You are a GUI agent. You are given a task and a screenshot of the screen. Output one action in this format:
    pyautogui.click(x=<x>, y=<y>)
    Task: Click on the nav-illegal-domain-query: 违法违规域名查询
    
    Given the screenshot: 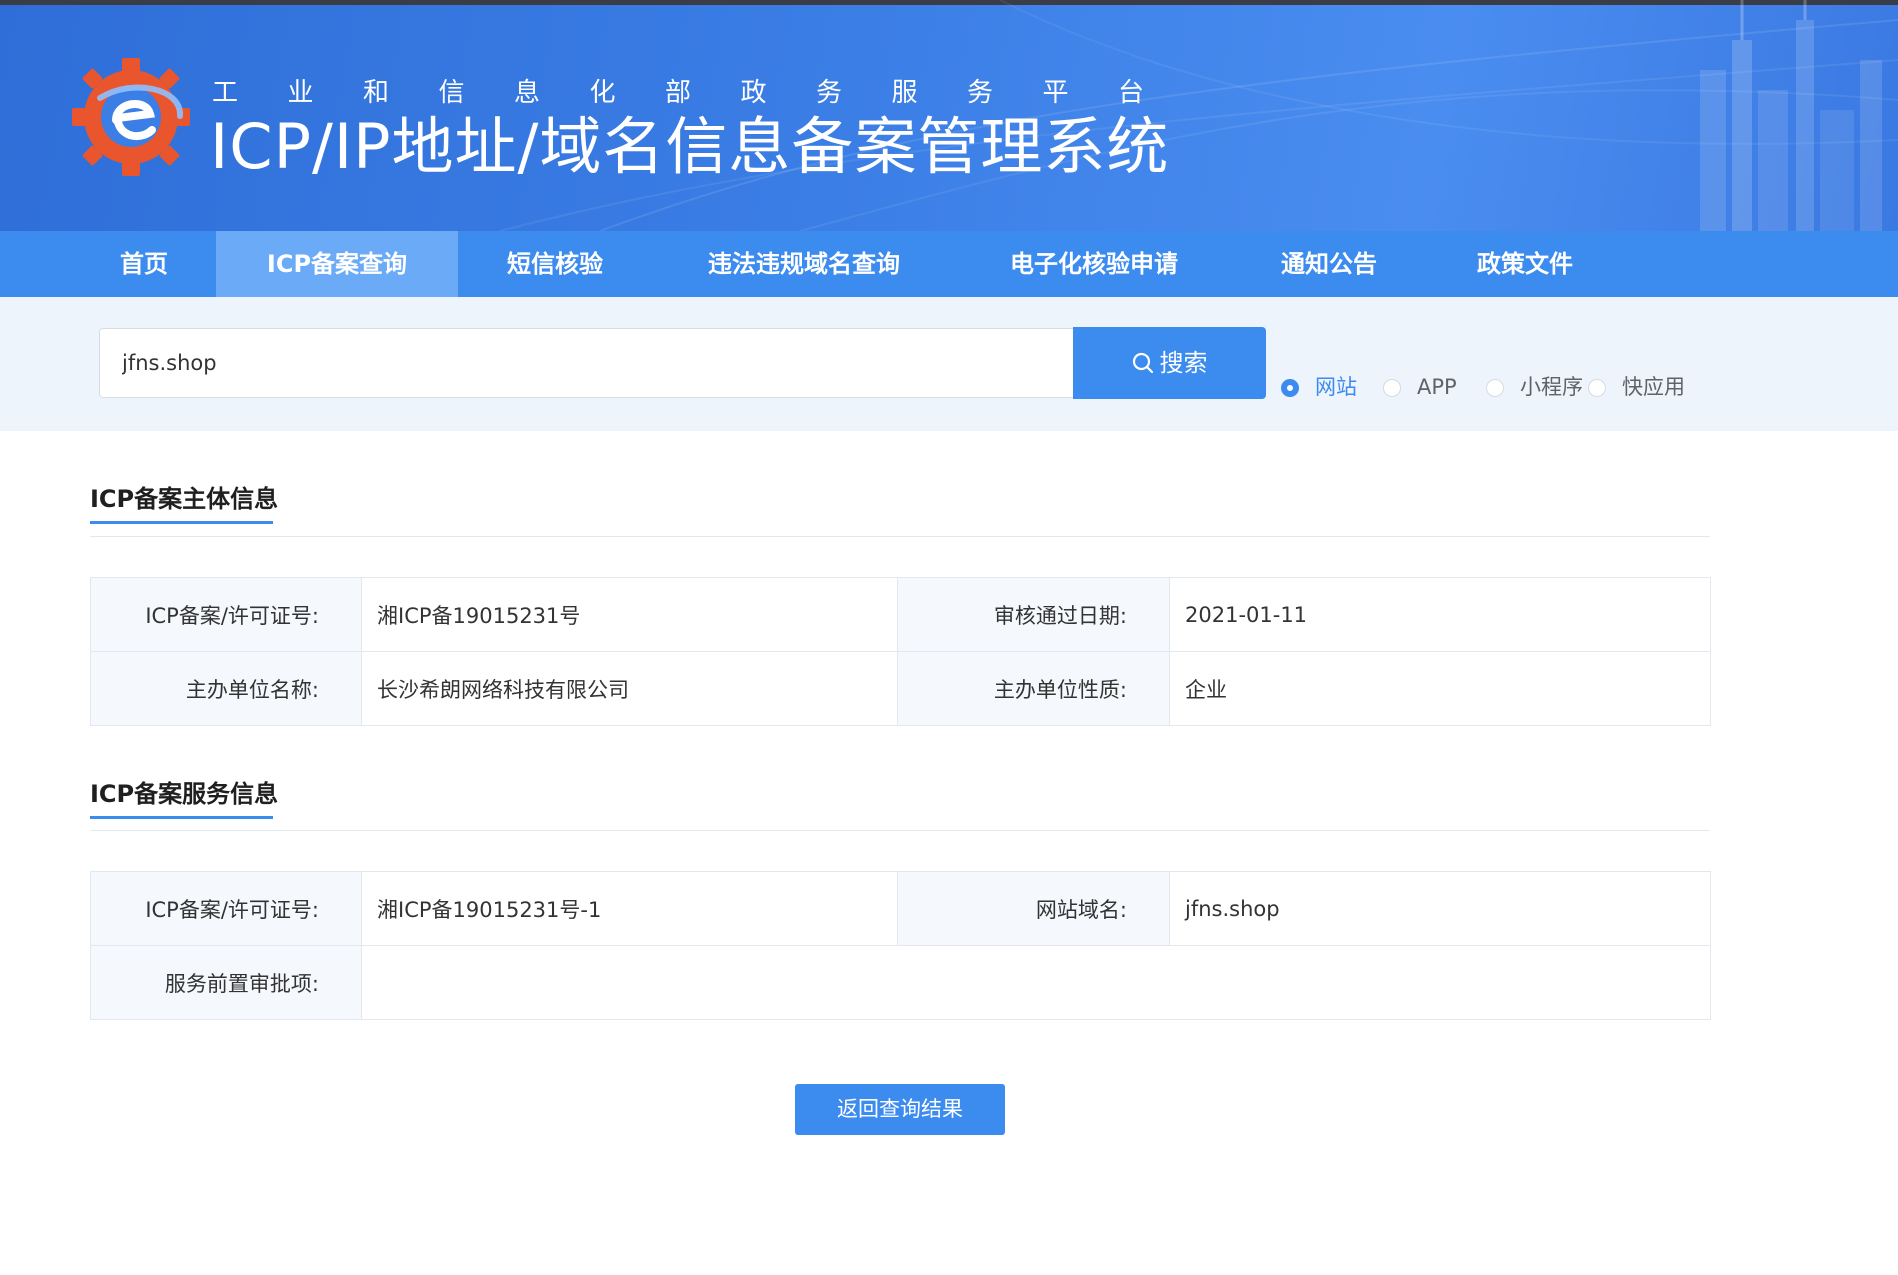 What is the action you would take?
    pyautogui.click(x=804, y=264)
    